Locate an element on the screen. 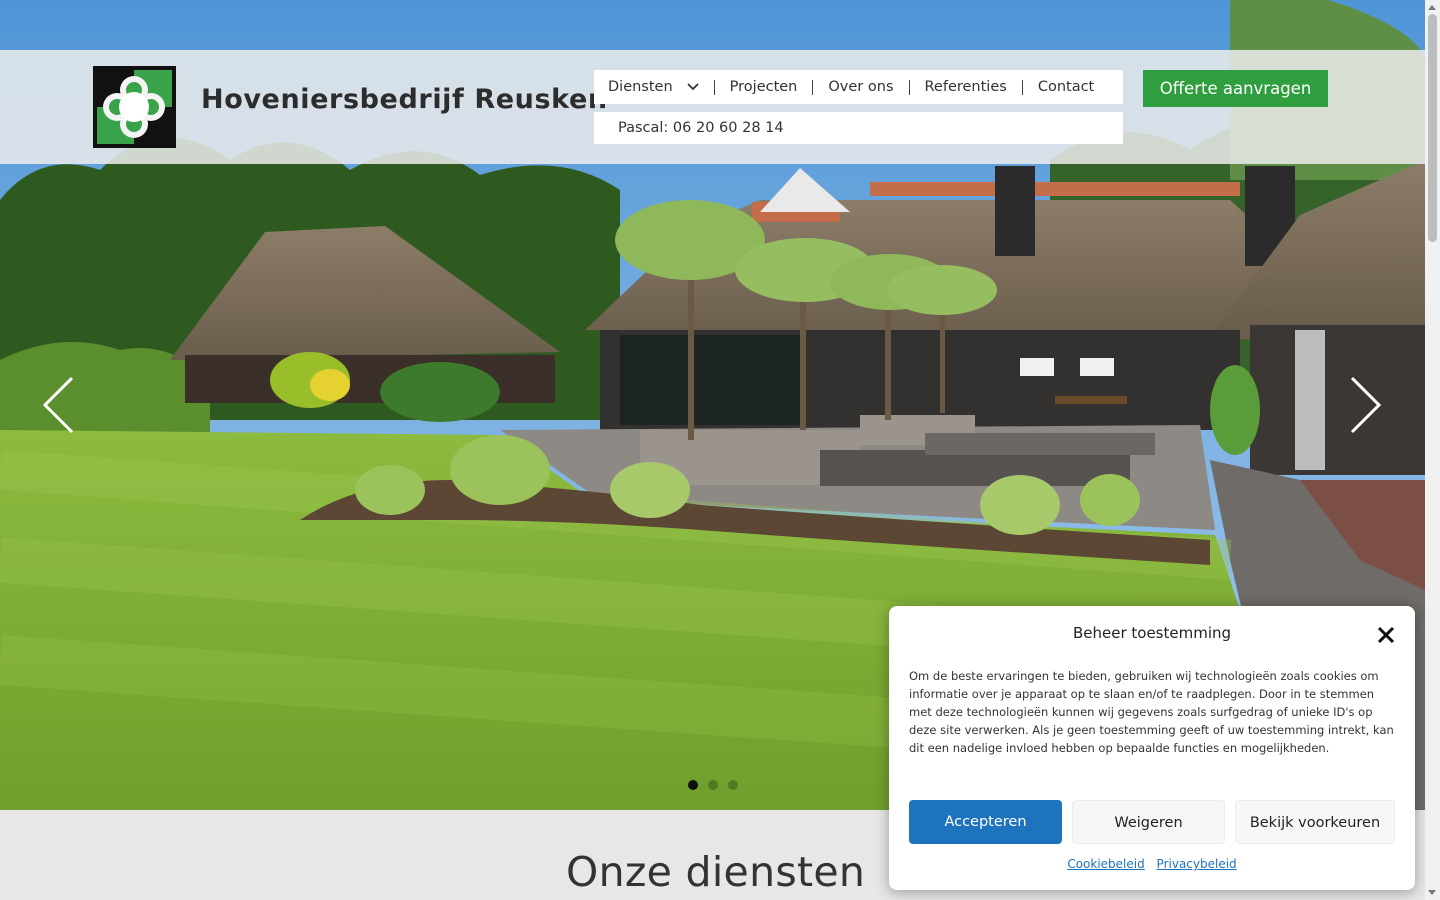 This screenshot has width=1440, height=900. nav-item-label: Diensten is located at coordinates (640, 87).